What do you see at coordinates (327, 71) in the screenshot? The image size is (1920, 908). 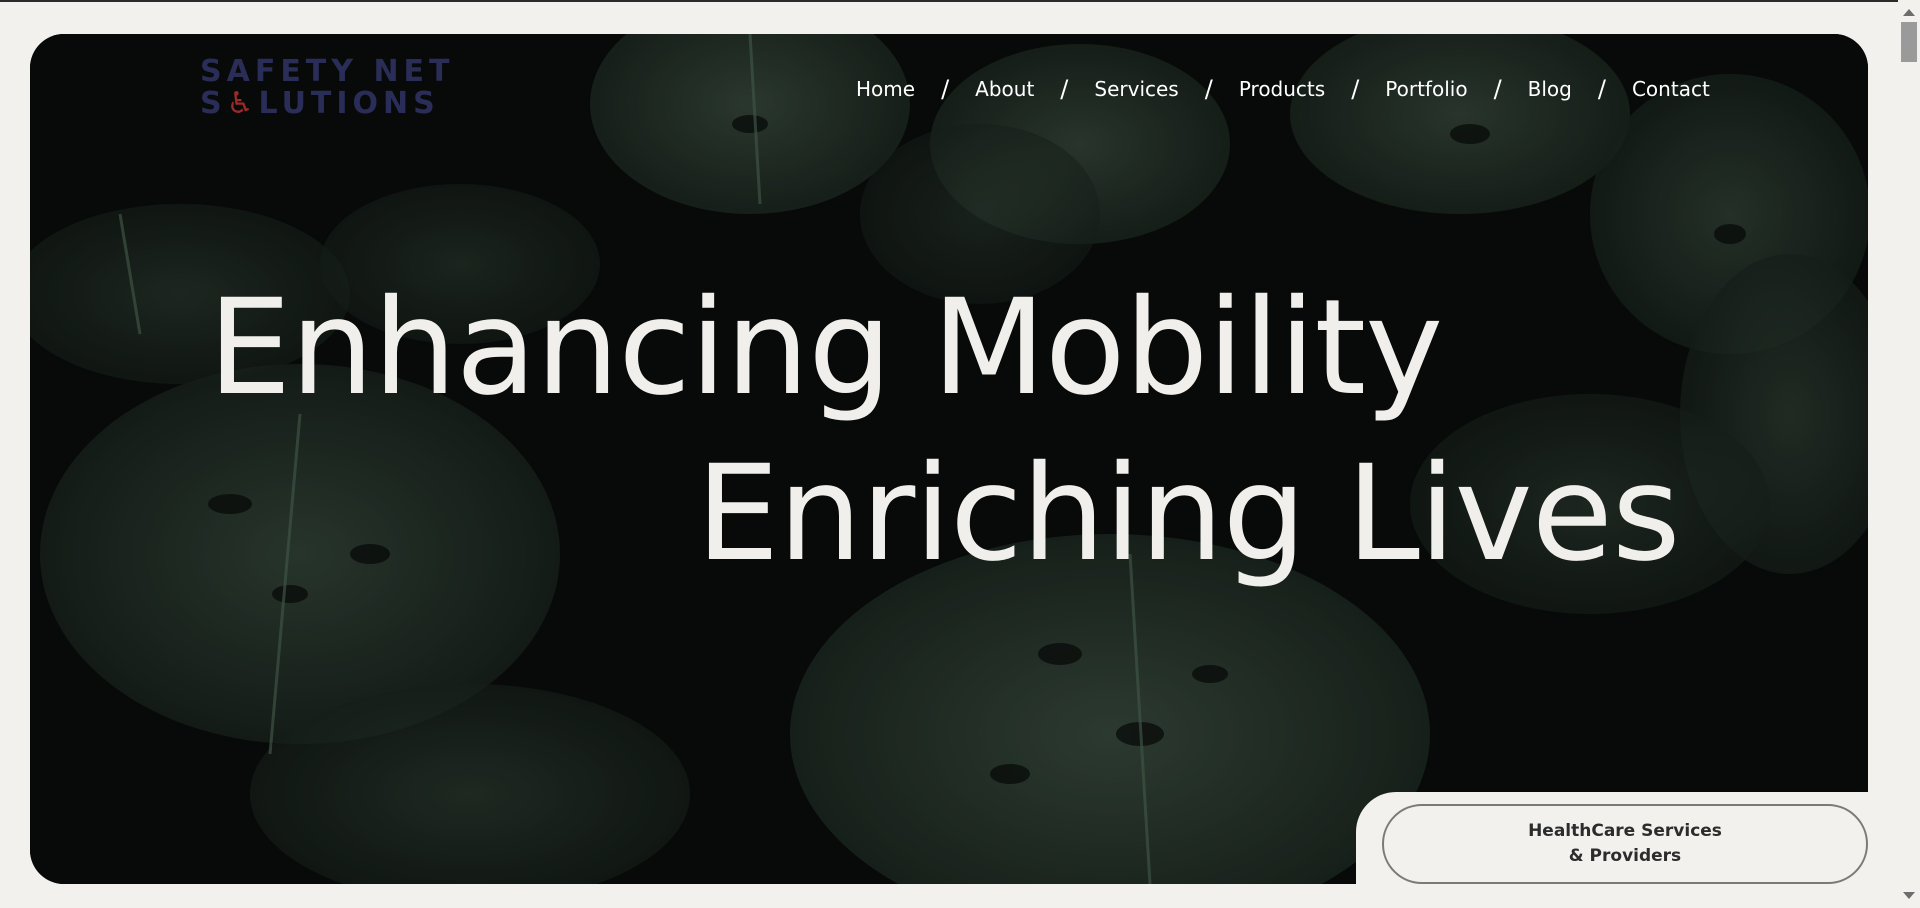 I see `logo-line-1: SAFETY NET` at bounding box center [327, 71].